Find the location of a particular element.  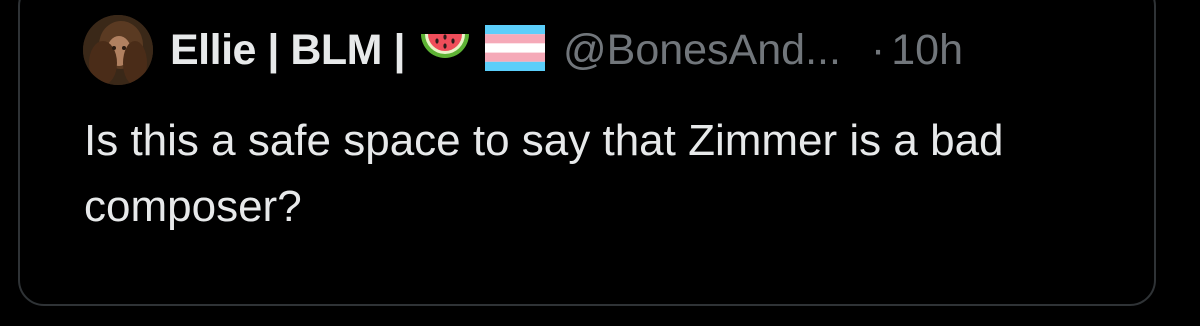

timestamp: 10h is located at coordinates (927, 50).